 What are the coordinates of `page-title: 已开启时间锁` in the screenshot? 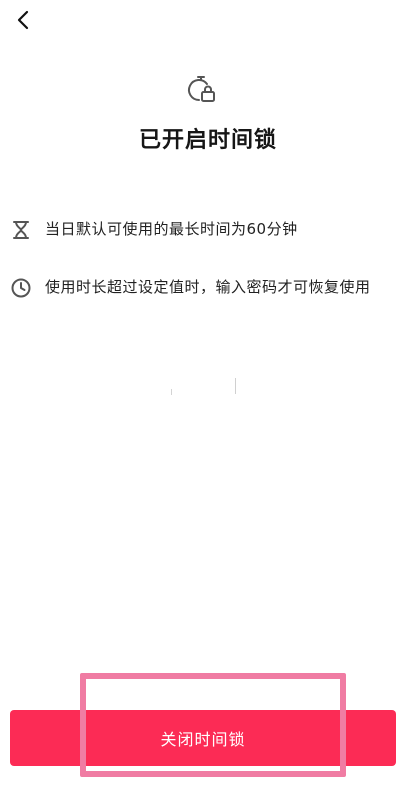 It's located at (207, 140).